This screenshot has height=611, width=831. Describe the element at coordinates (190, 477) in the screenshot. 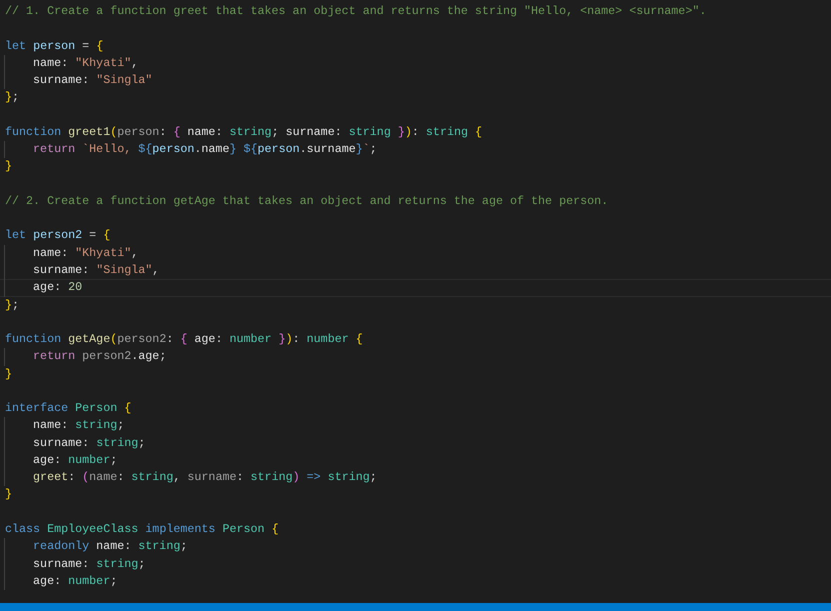

I see `code-line: greet: (name: string, surname: string) => string;` at that location.